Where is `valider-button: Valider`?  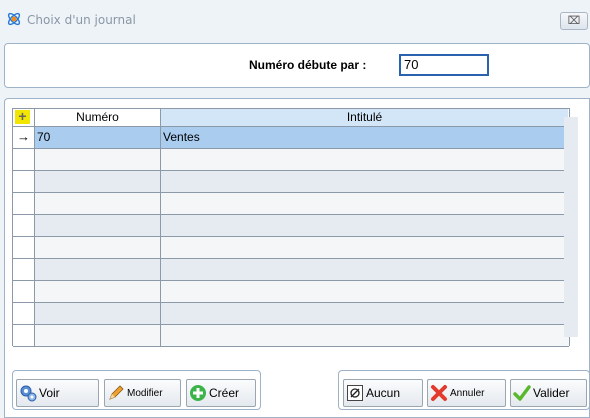
valider-button: Valider is located at coordinates (548, 393).